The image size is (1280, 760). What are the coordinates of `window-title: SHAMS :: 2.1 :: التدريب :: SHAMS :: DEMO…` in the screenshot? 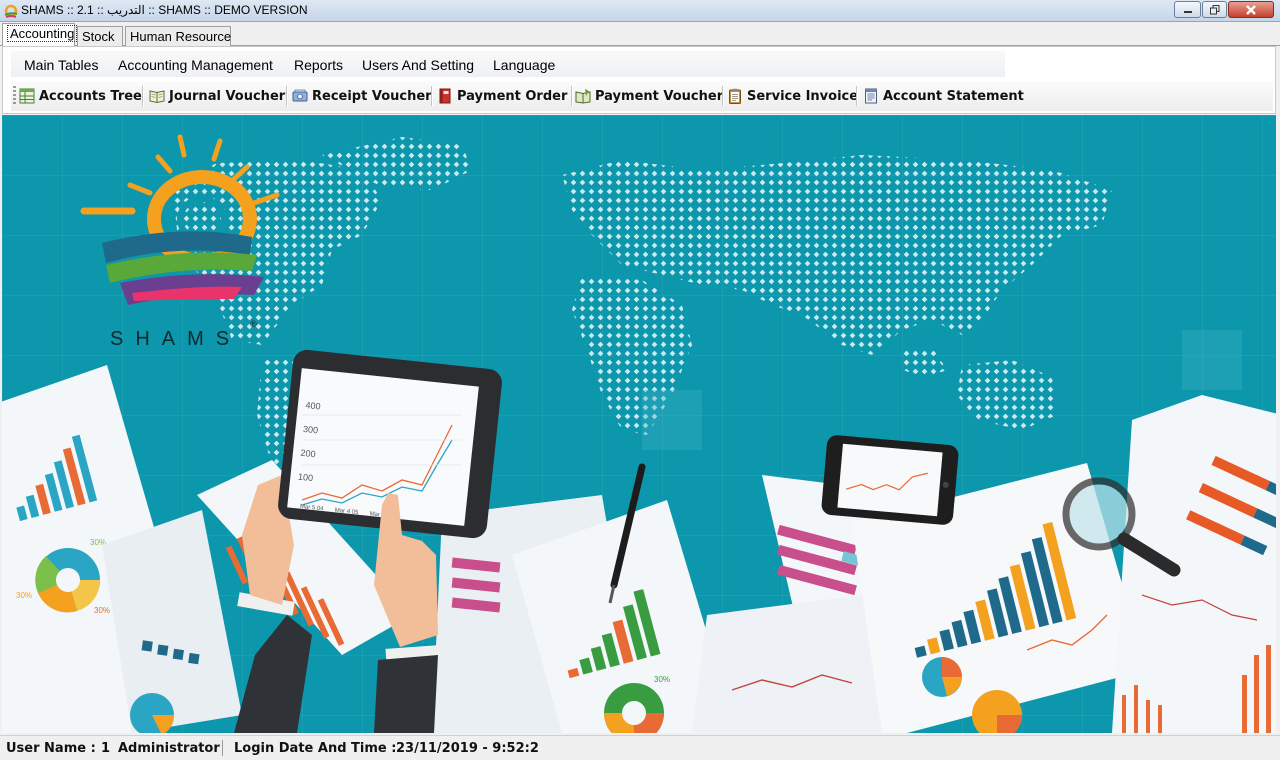 It's located at (164, 10).